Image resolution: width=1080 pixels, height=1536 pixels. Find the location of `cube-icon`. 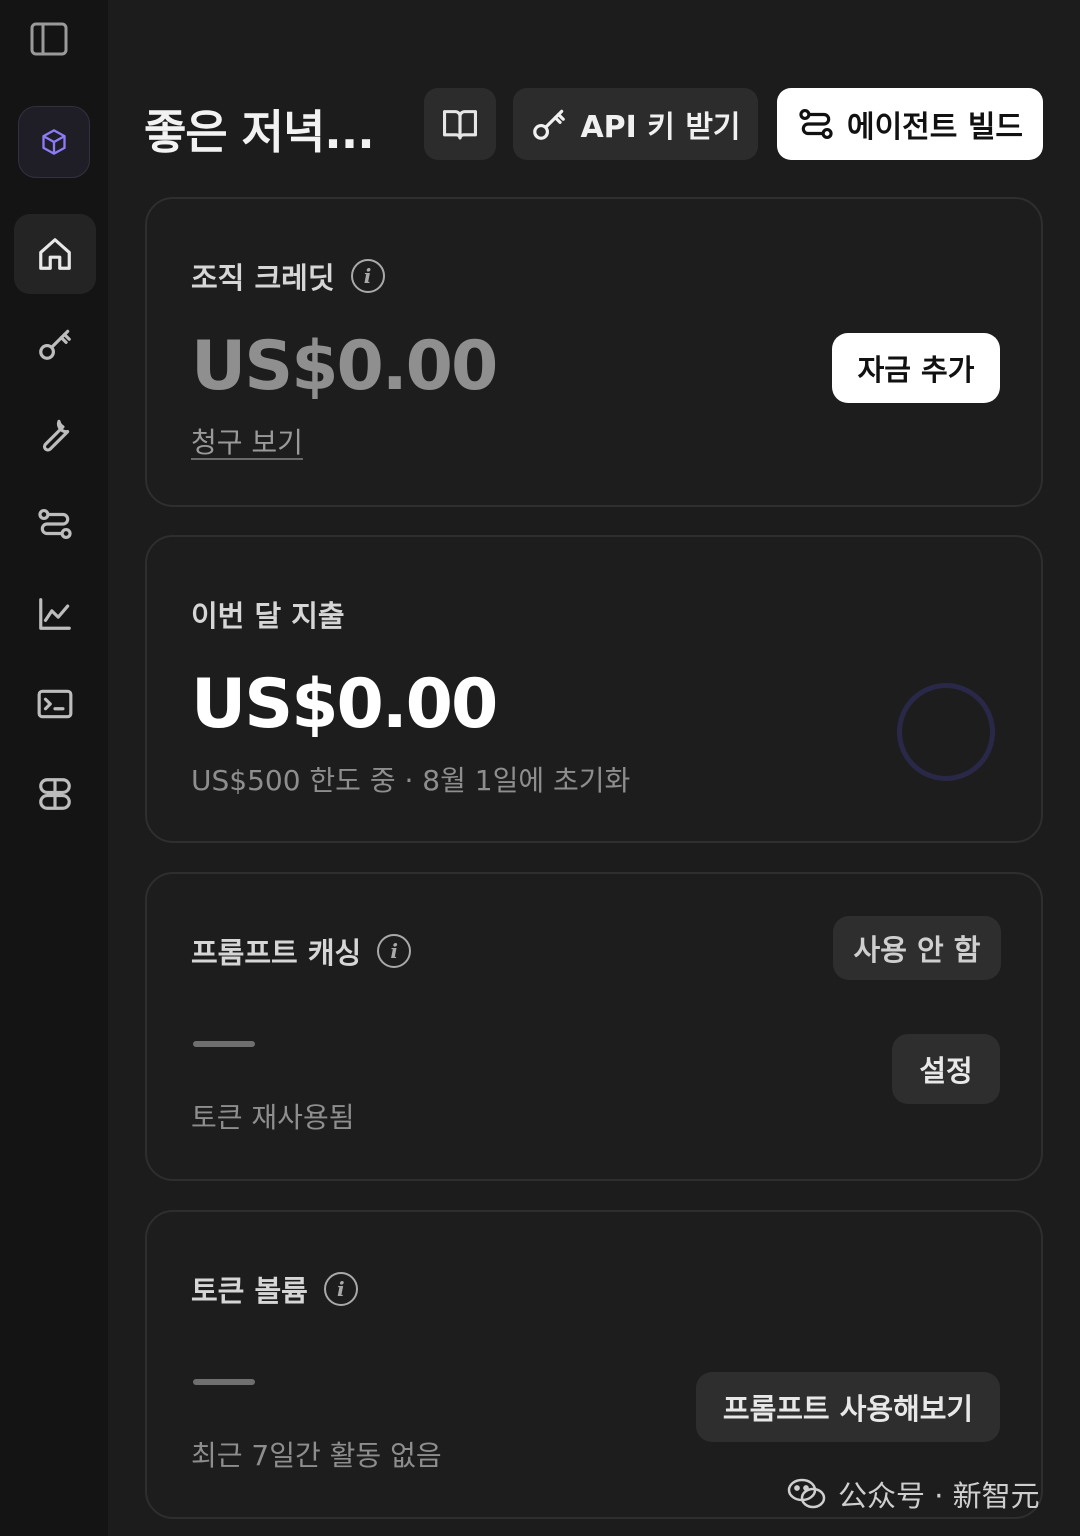

cube-icon is located at coordinates (54, 142).